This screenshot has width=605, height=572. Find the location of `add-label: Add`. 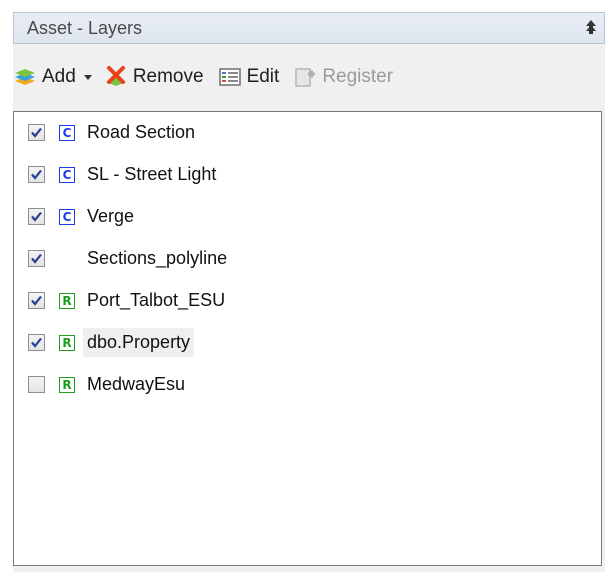

add-label: Add is located at coordinates (59, 76).